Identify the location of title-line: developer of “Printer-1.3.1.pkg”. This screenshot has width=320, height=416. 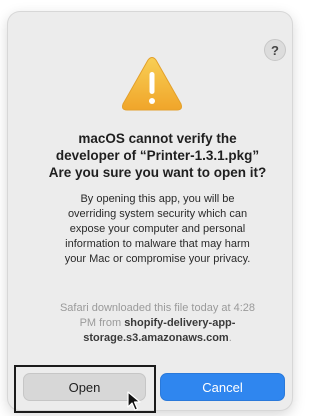
(157, 155).